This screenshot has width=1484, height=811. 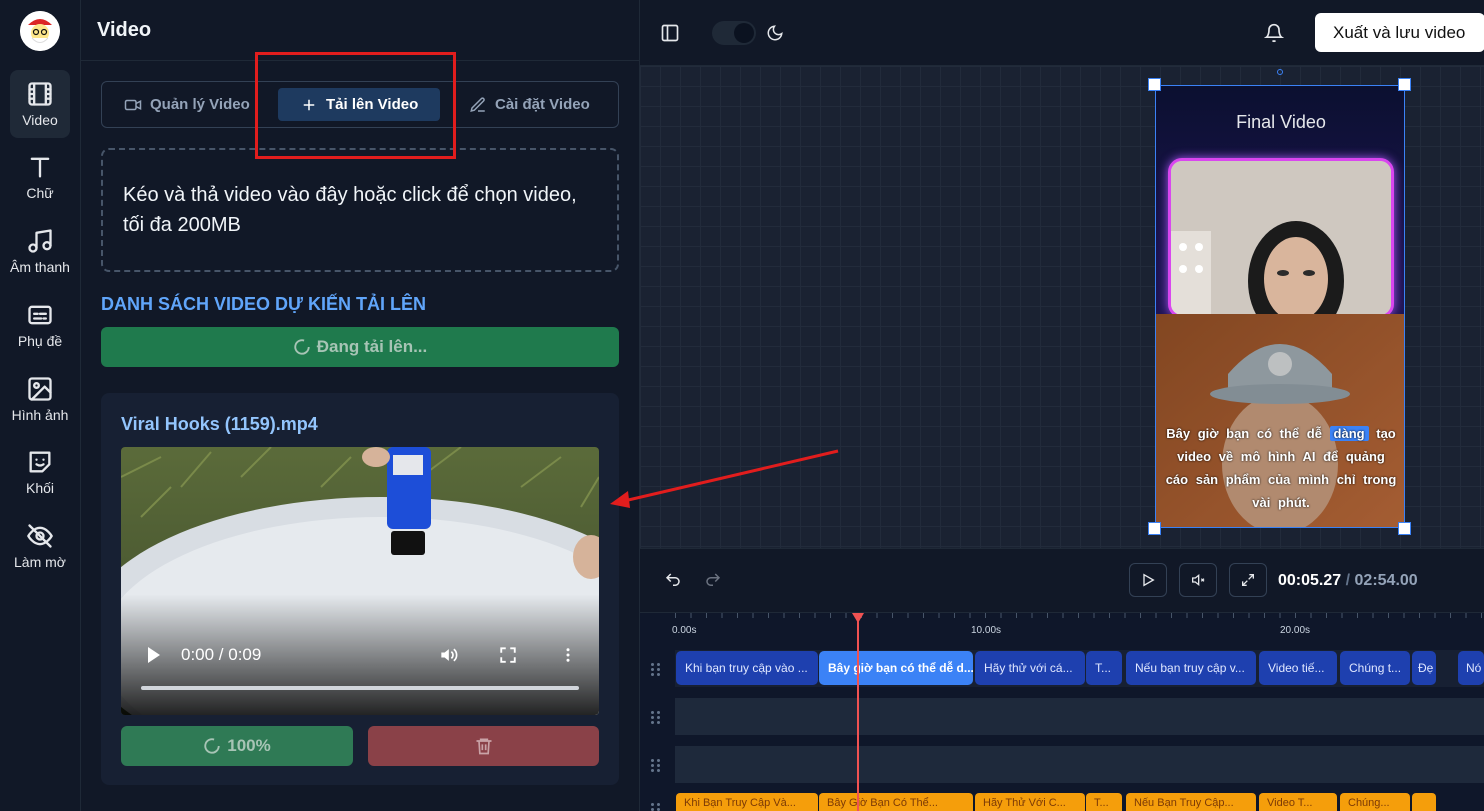 I want to click on time-display: 00:05.27 / 02:54.00, so click(x=1348, y=581).